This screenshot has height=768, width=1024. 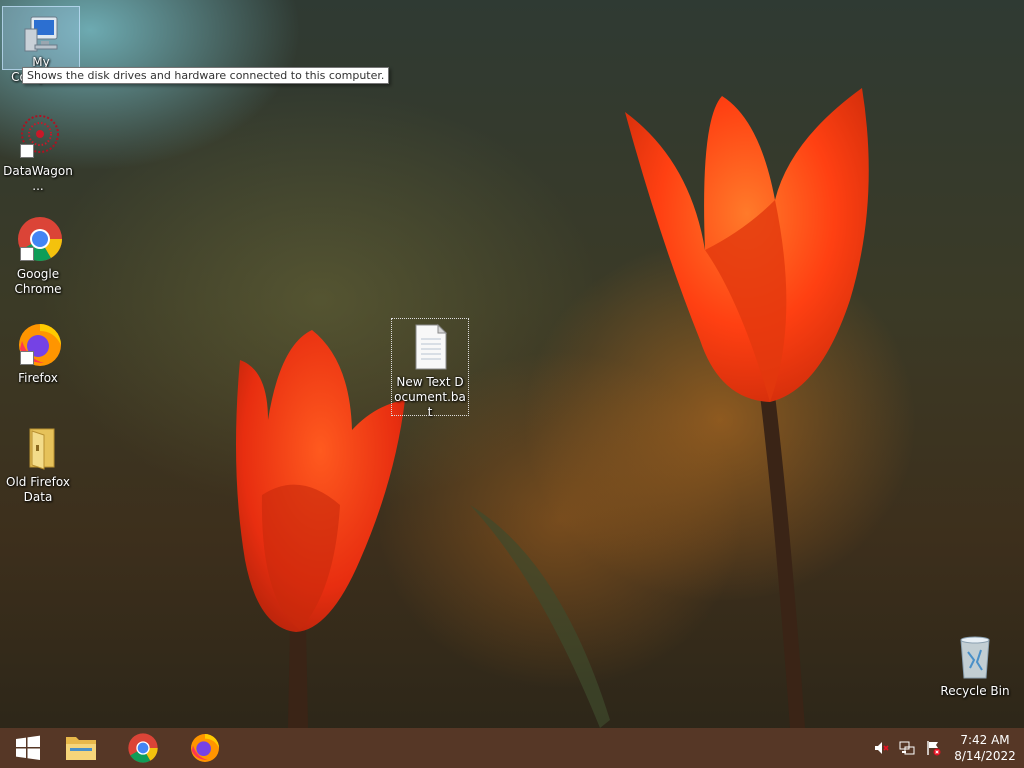 I want to click on desktop-icon-label: New Text Document.bat, so click(x=430, y=397).